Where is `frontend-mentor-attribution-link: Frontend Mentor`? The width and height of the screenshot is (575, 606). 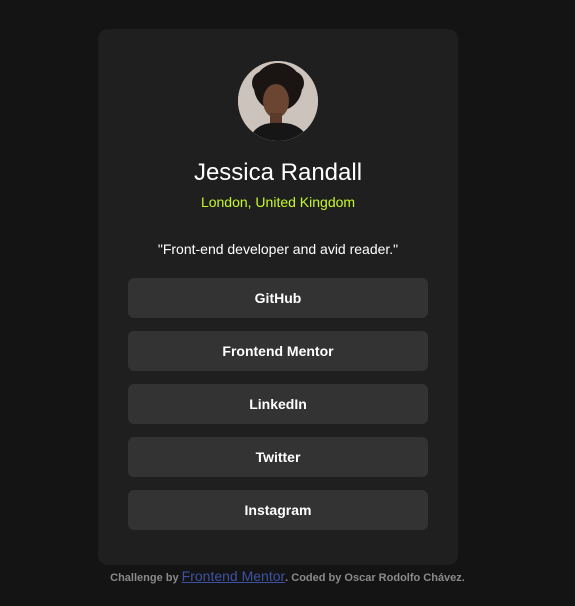 frontend-mentor-attribution-link: Frontend Mentor is located at coordinates (234, 576).